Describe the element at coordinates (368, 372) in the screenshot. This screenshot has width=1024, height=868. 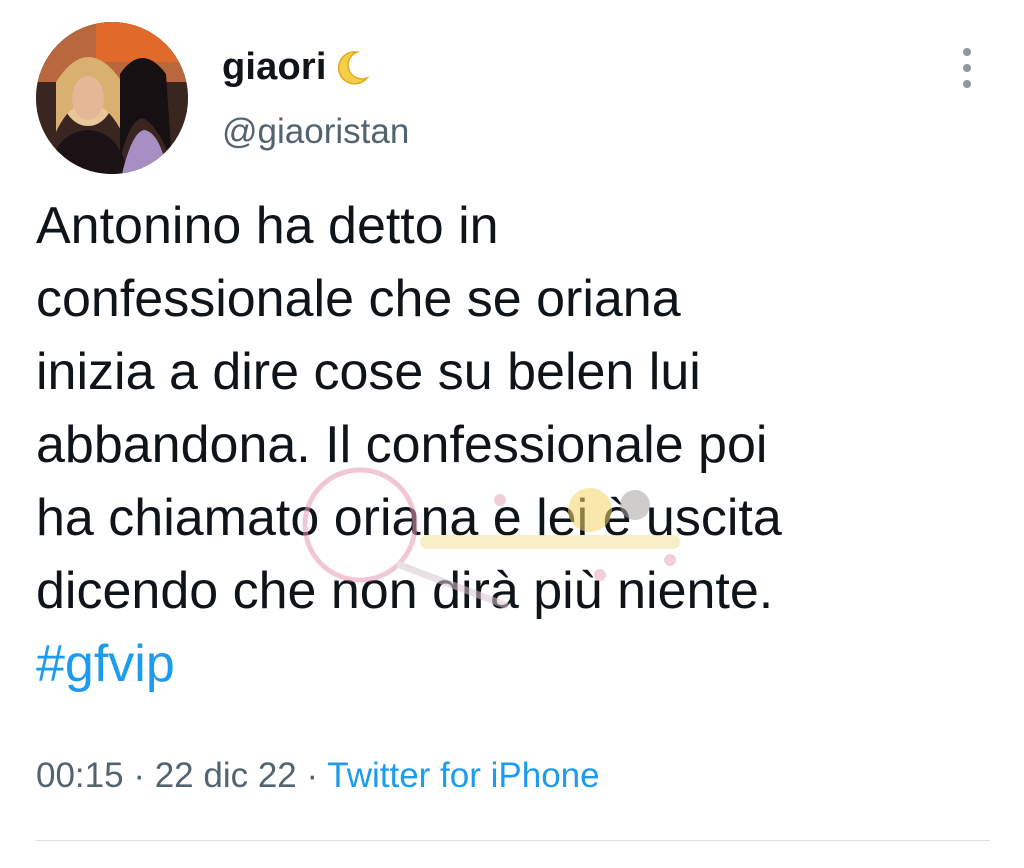
I see `tweet-line: inizia a dire cose su belen lui` at that location.